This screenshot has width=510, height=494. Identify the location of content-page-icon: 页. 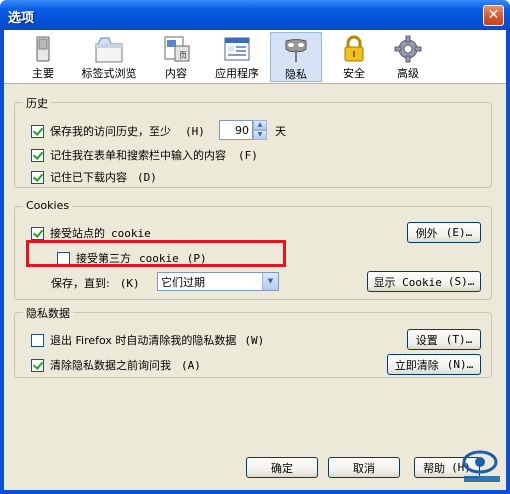
(177, 49).